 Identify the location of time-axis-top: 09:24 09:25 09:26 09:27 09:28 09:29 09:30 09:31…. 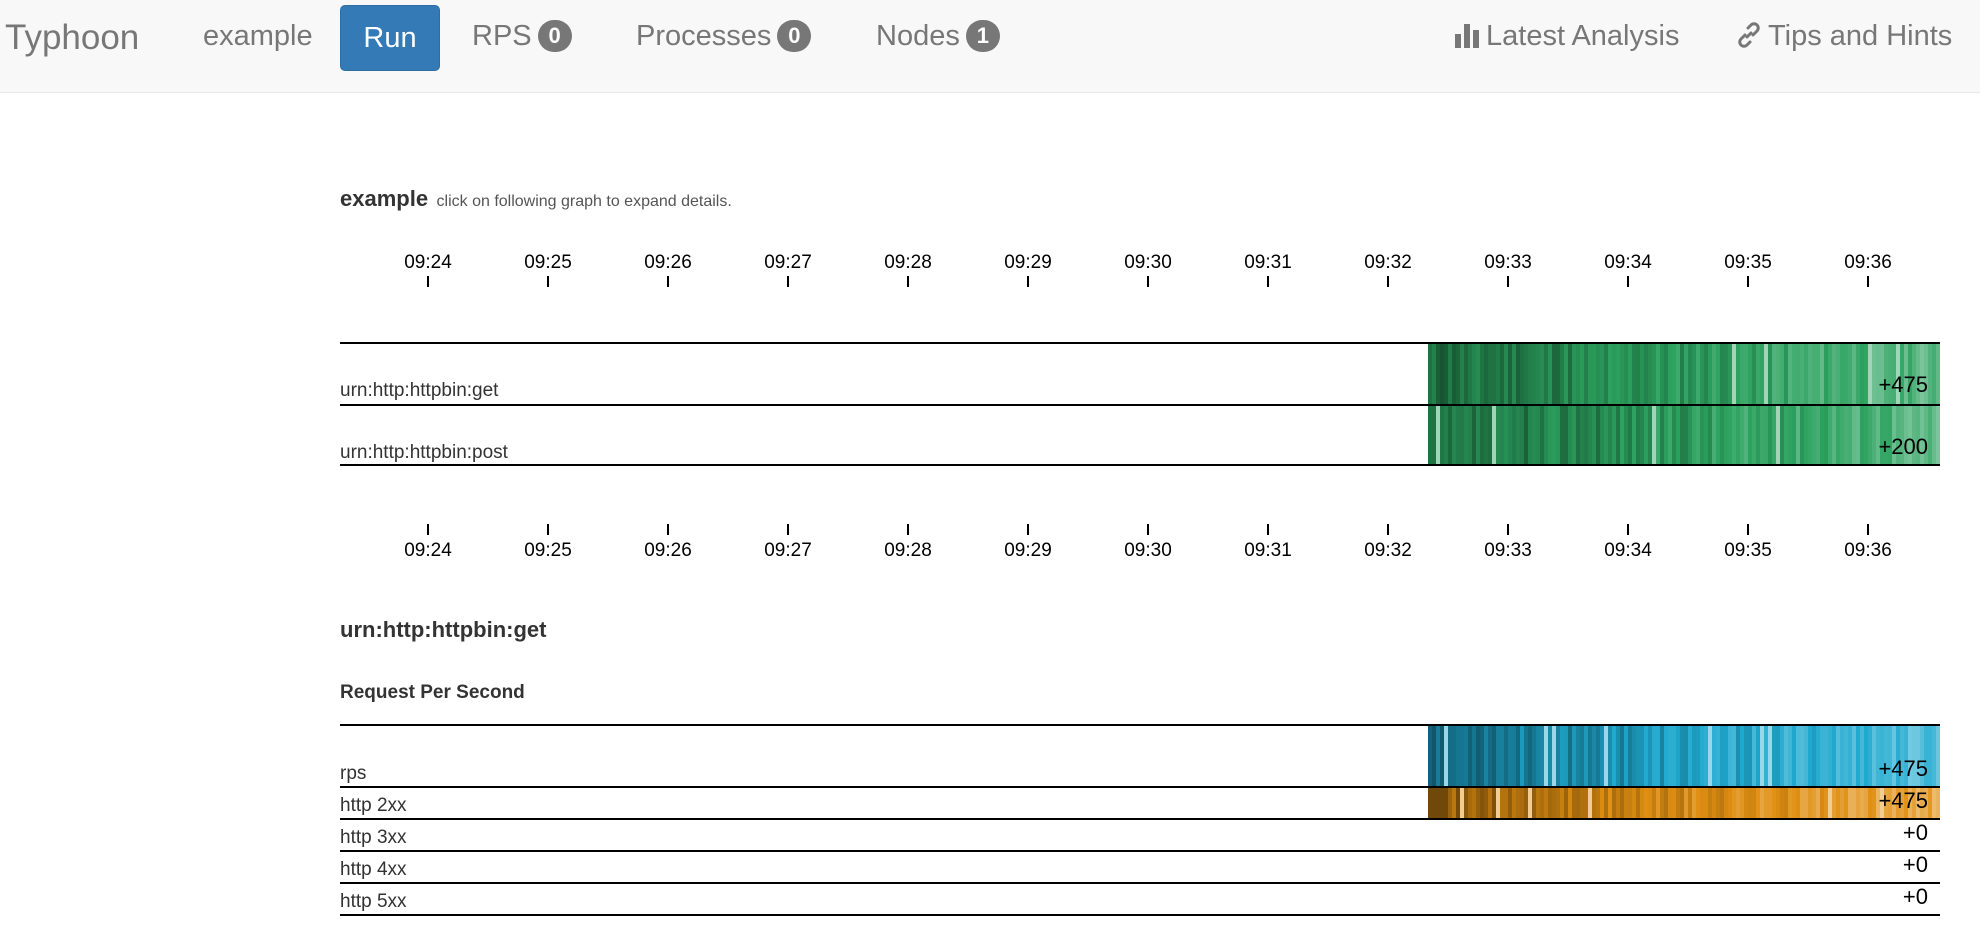
(1140, 282).